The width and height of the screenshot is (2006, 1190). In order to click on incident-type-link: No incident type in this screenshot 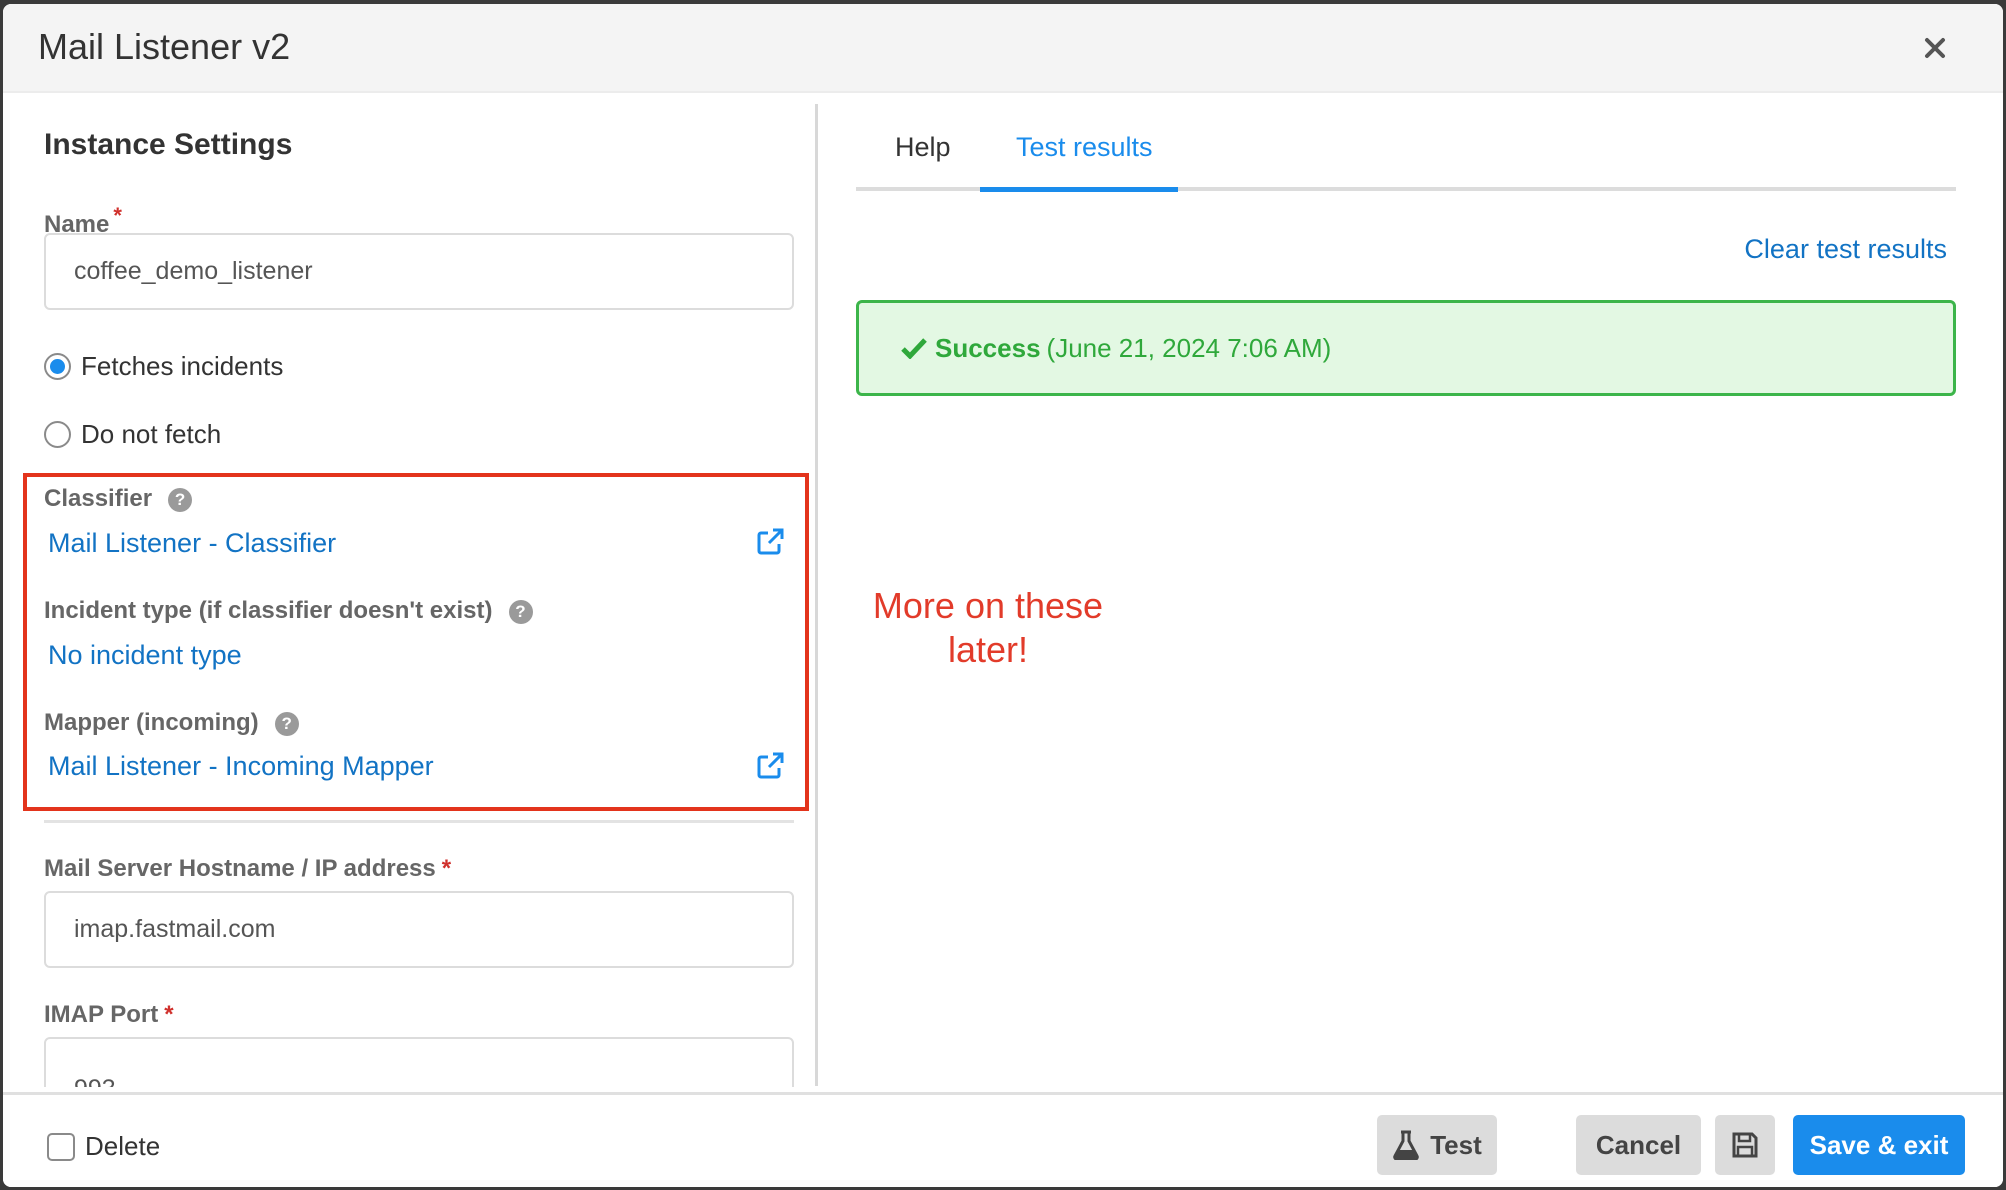, I will do `click(145, 655)`.